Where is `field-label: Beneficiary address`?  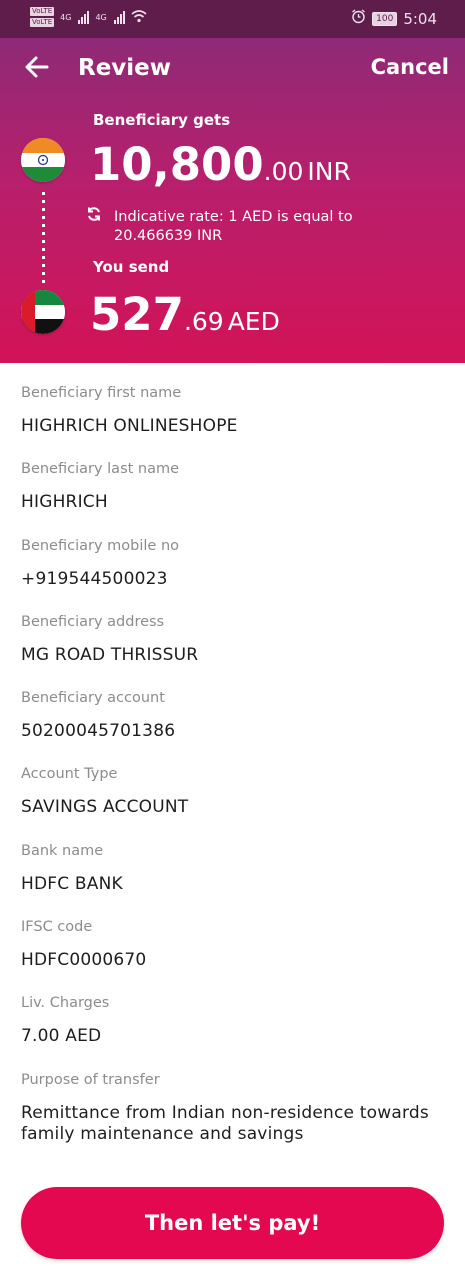 field-label: Beneficiary address is located at coordinates (93, 621).